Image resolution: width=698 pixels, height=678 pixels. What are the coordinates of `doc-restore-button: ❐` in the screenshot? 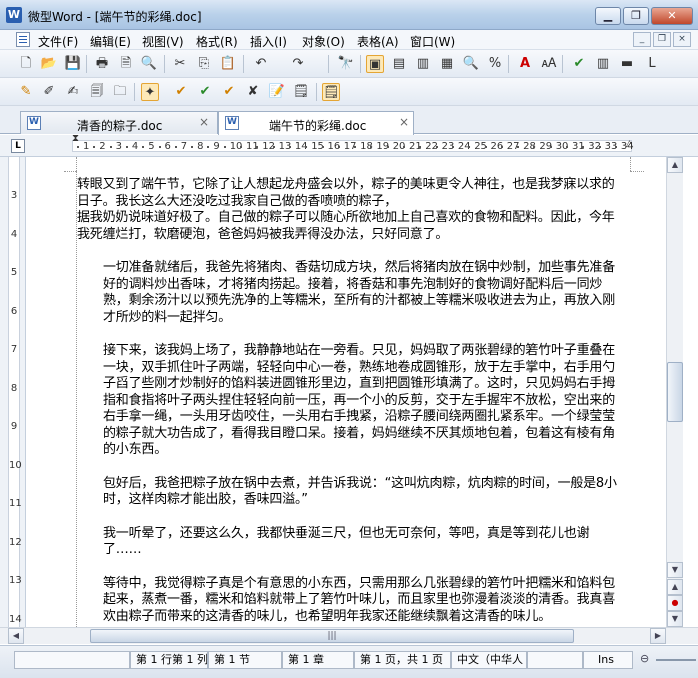 It's located at (662, 39).